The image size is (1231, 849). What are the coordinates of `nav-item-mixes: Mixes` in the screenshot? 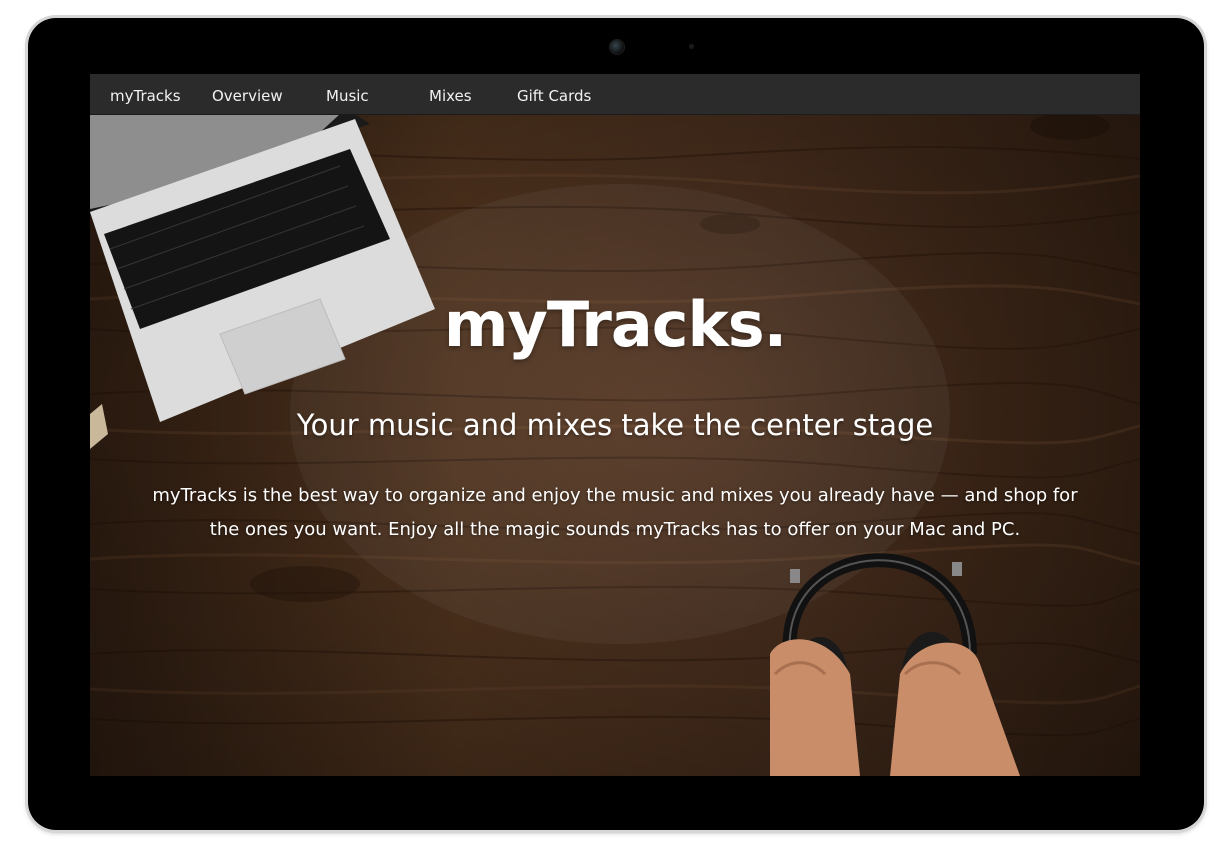 It's located at (450, 94).